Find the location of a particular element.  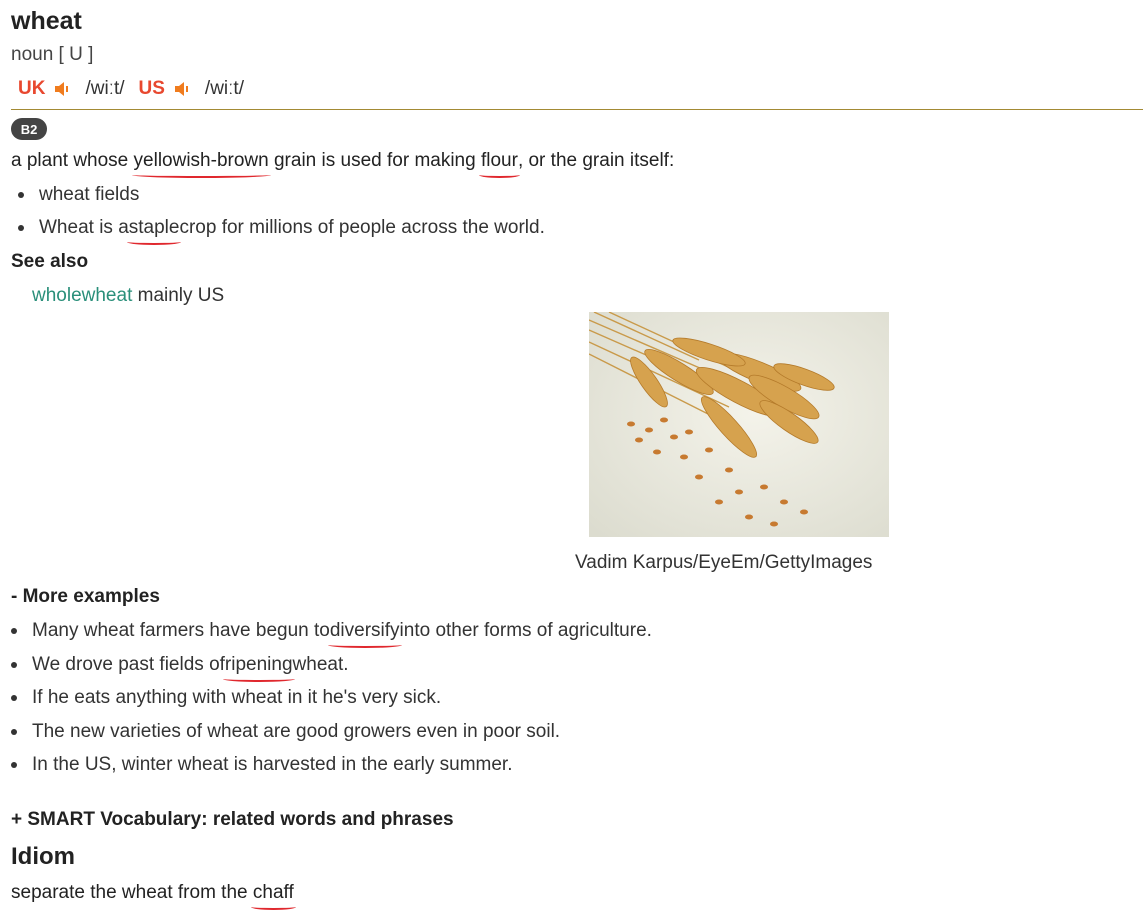

spellcheck-word: staple is located at coordinates (154, 231).